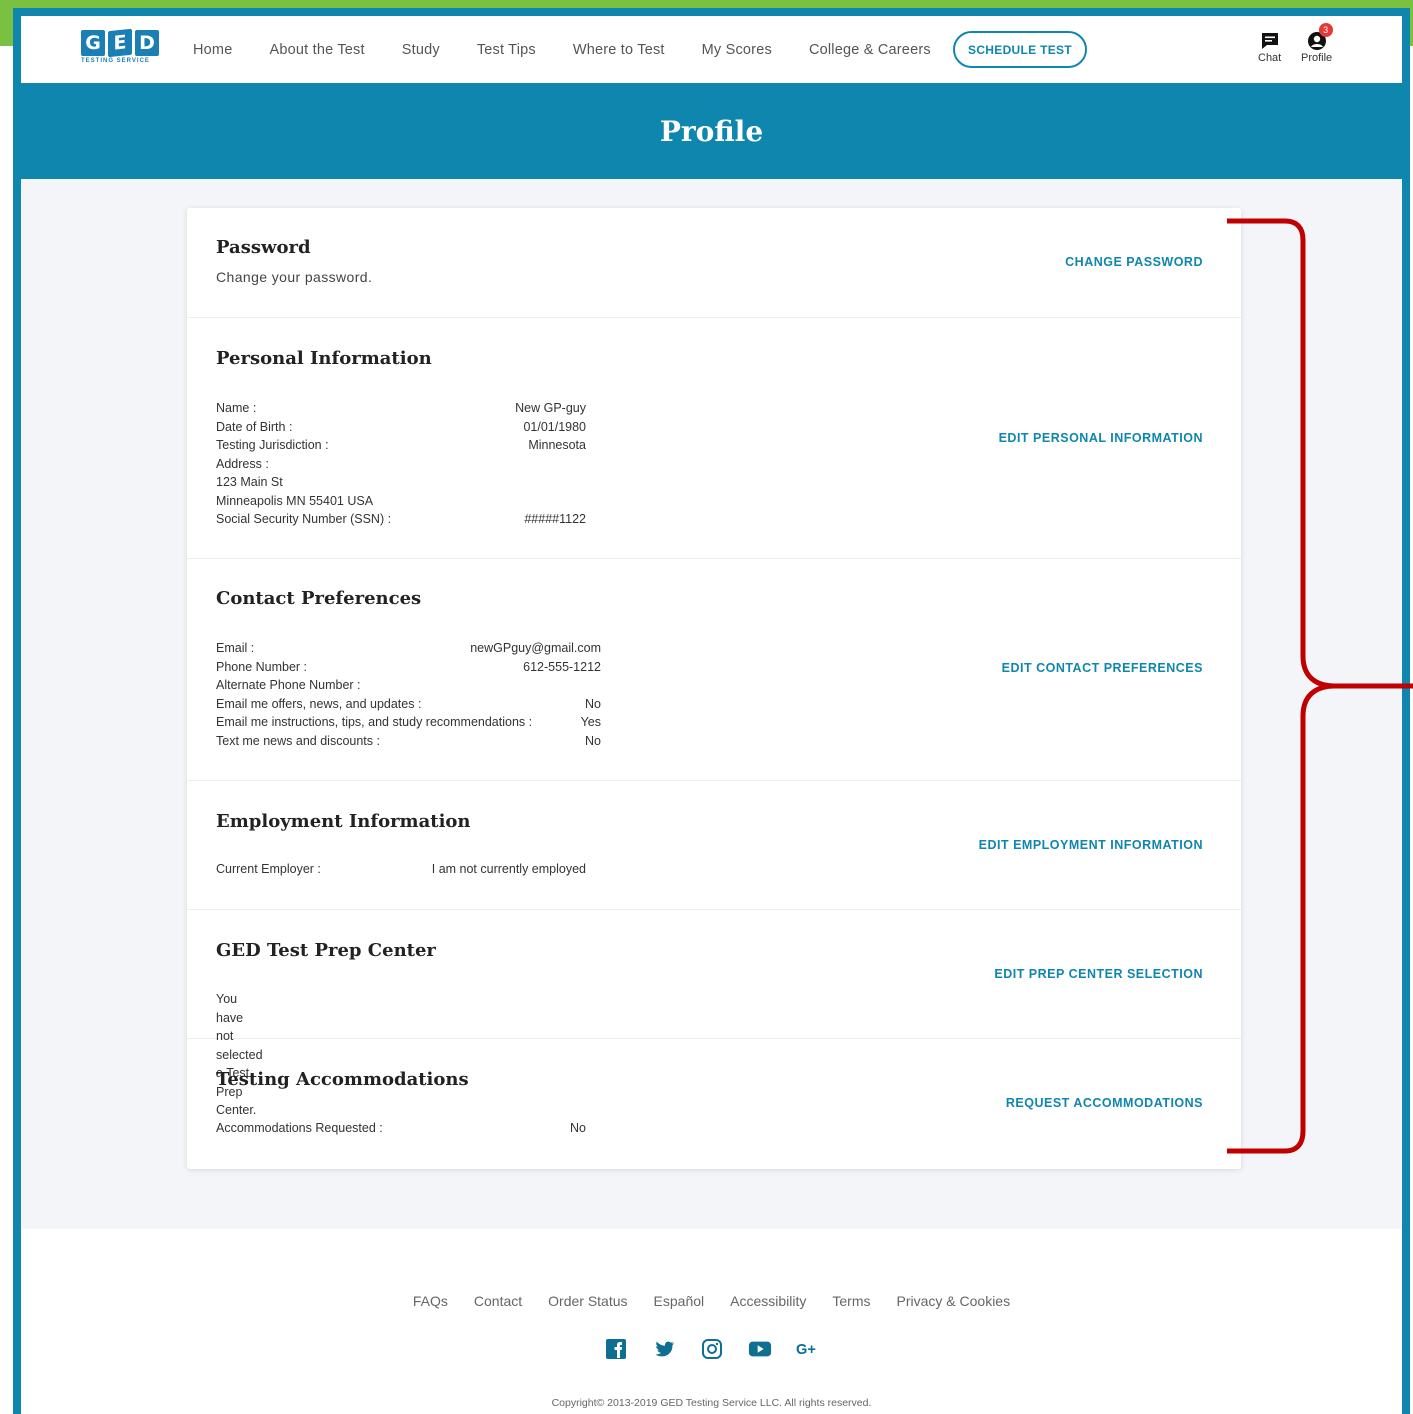 The height and width of the screenshot is (1414, 1413). I want to click on profile-button: 3 Profile, so click(1317, 43).